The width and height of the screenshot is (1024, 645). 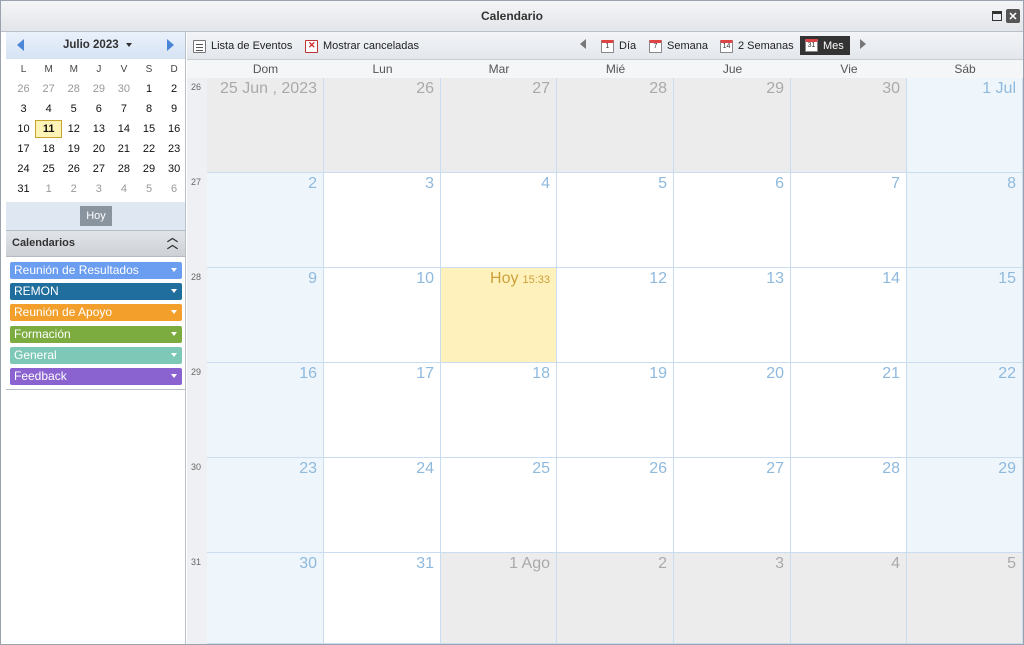 I want to click on week-view-button: Semana, so click(x=678, y=46).